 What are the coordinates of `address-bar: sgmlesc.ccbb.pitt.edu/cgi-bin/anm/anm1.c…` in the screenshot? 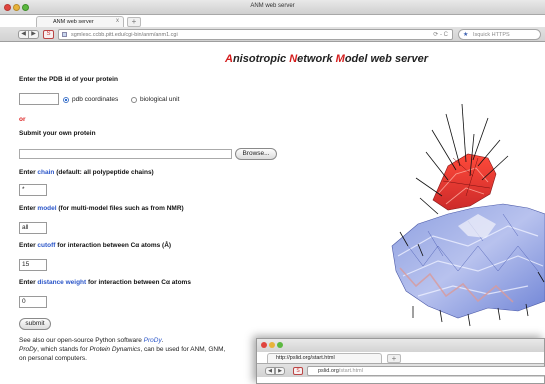 It's located at (255, 34).